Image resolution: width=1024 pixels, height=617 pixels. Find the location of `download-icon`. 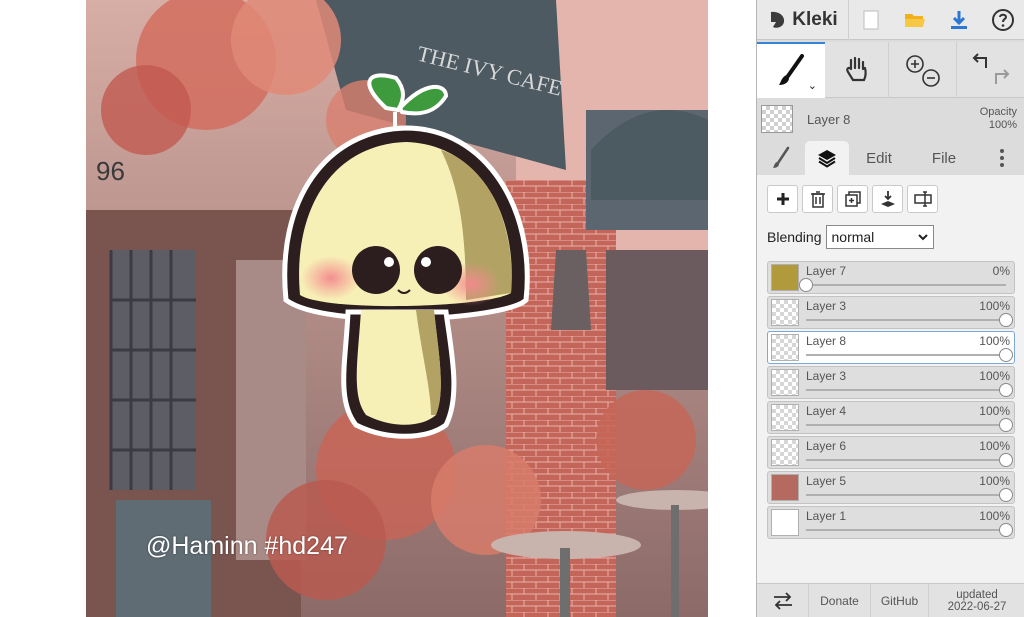

download-icon is located at coordinates (959, 20).